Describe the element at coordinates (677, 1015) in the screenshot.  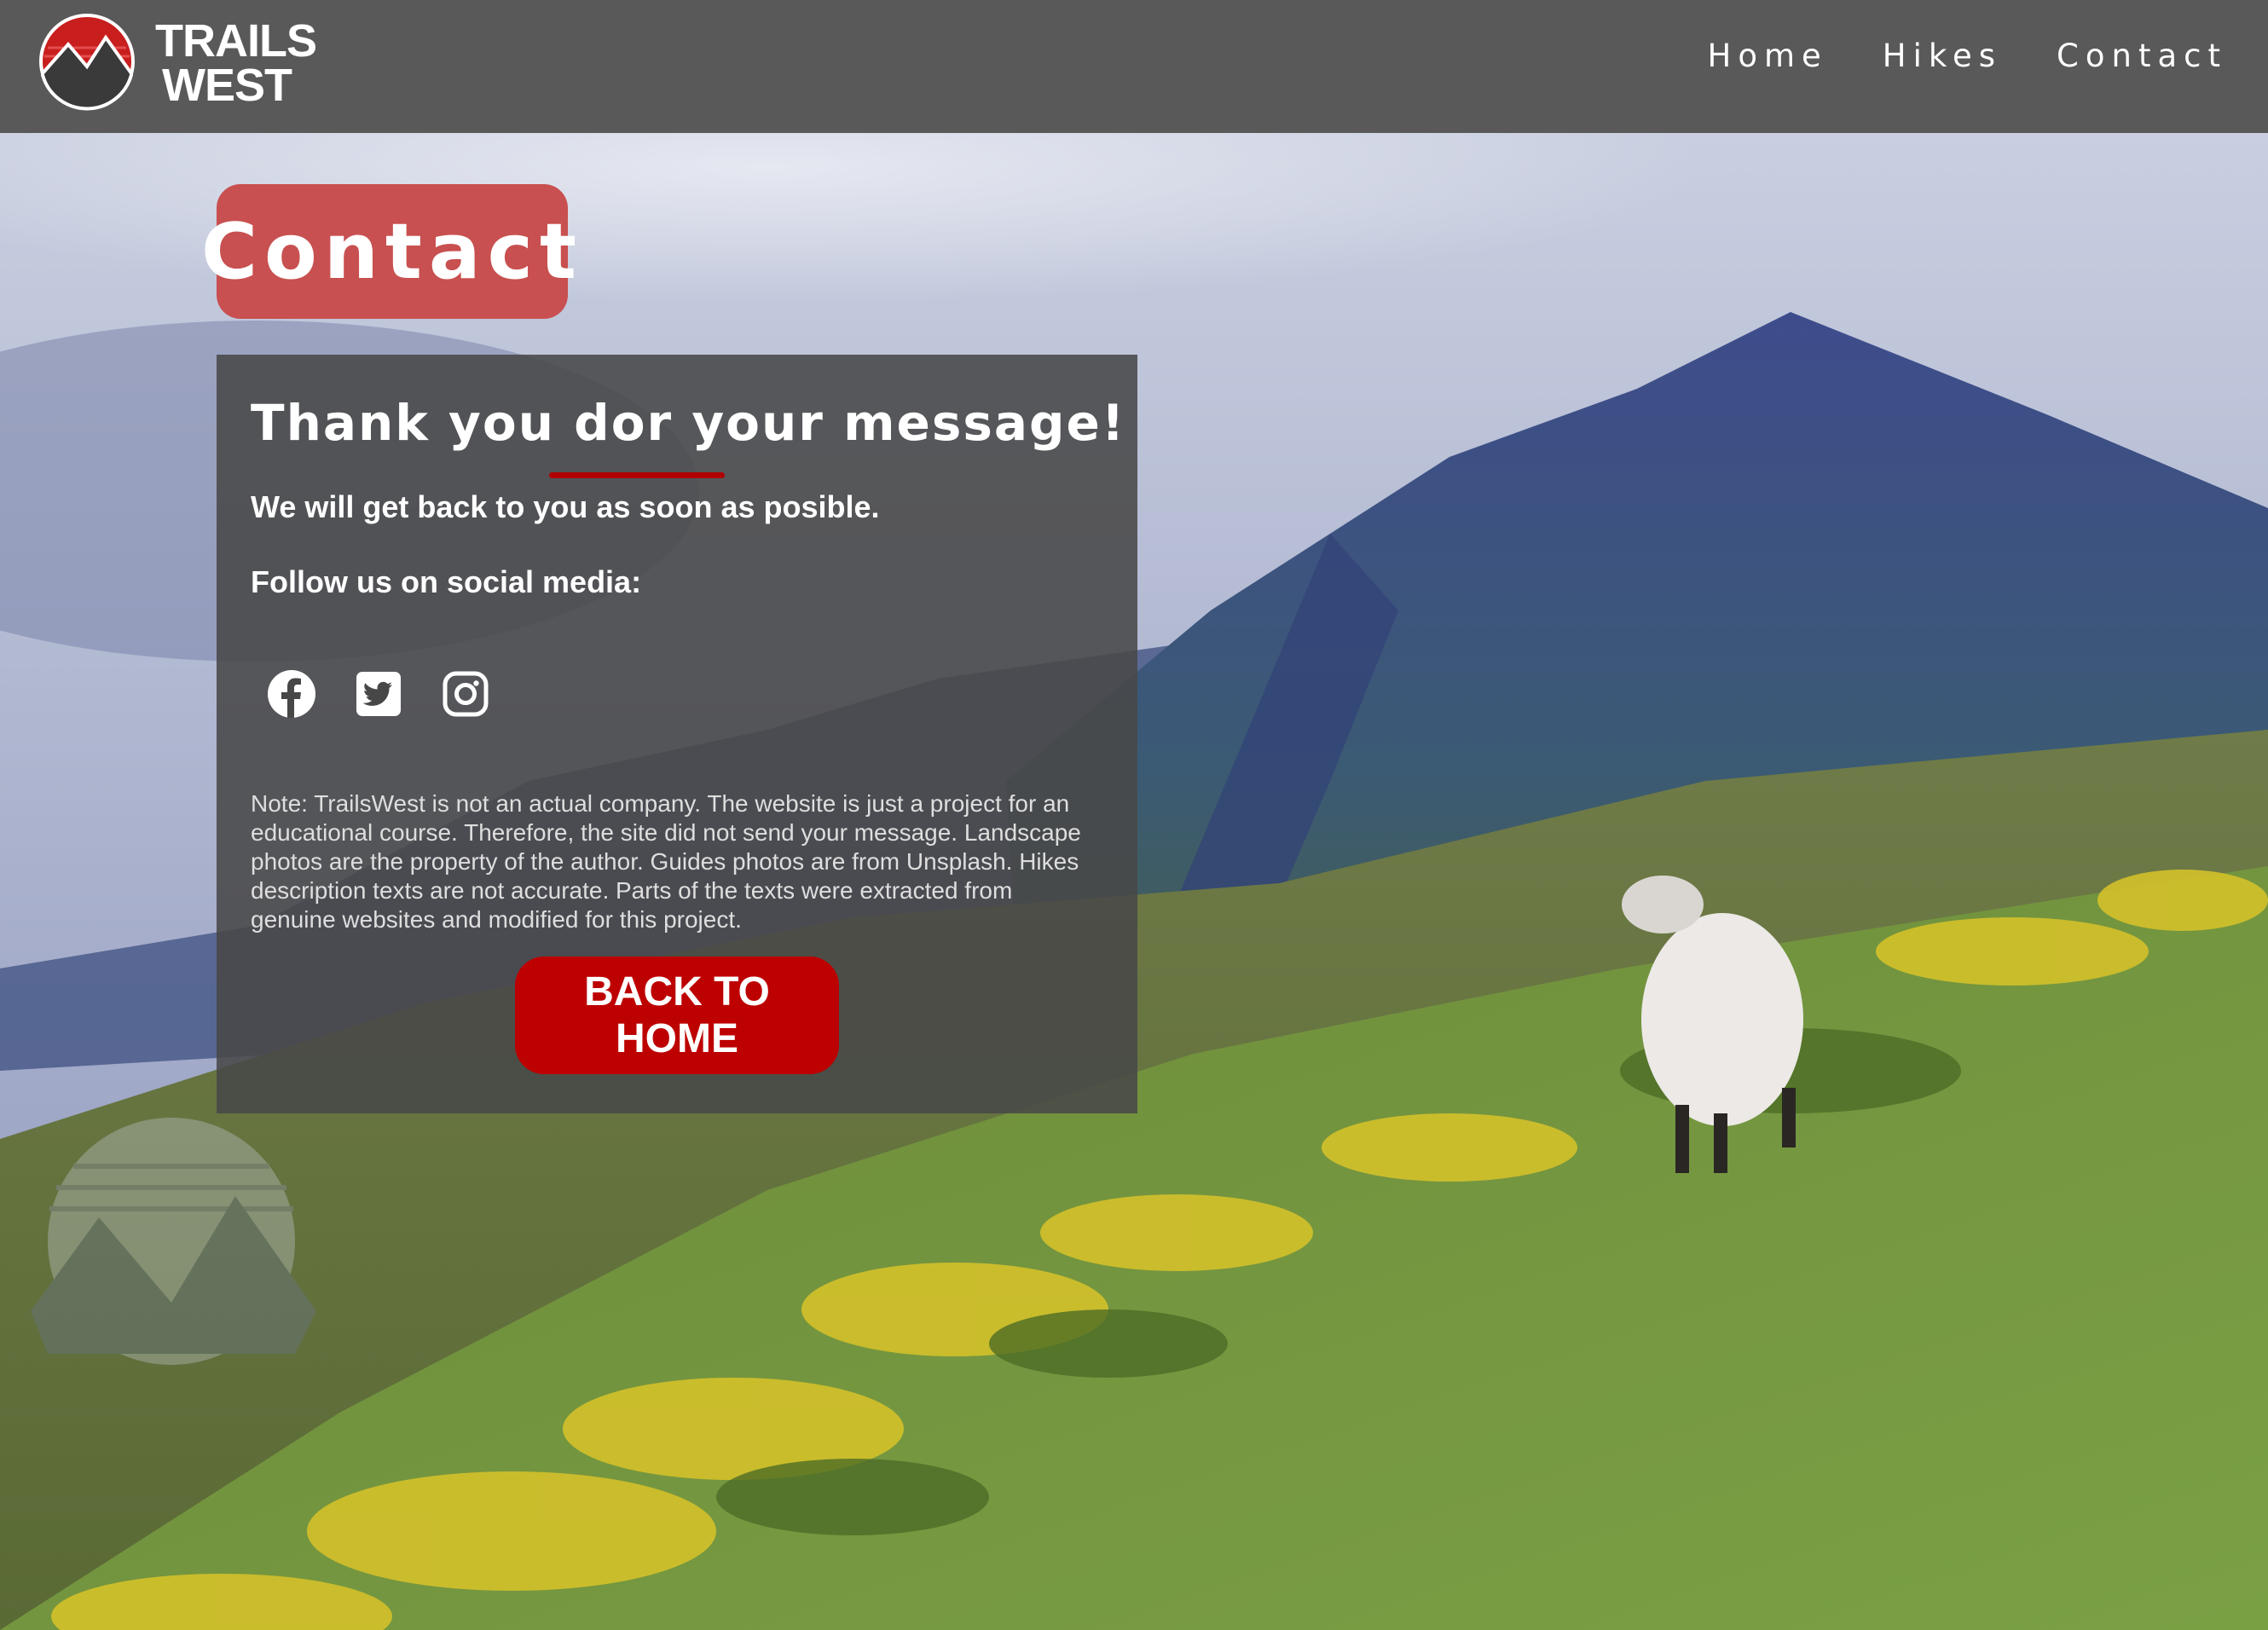
I see `back-to-home-button: BACK TO HOME` at that location.